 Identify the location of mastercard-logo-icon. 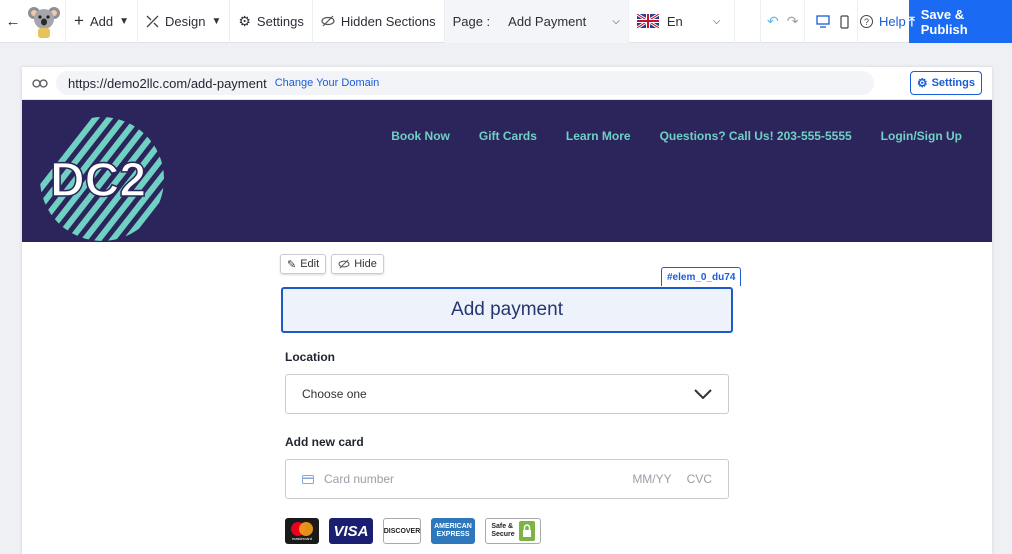
(302, 529).